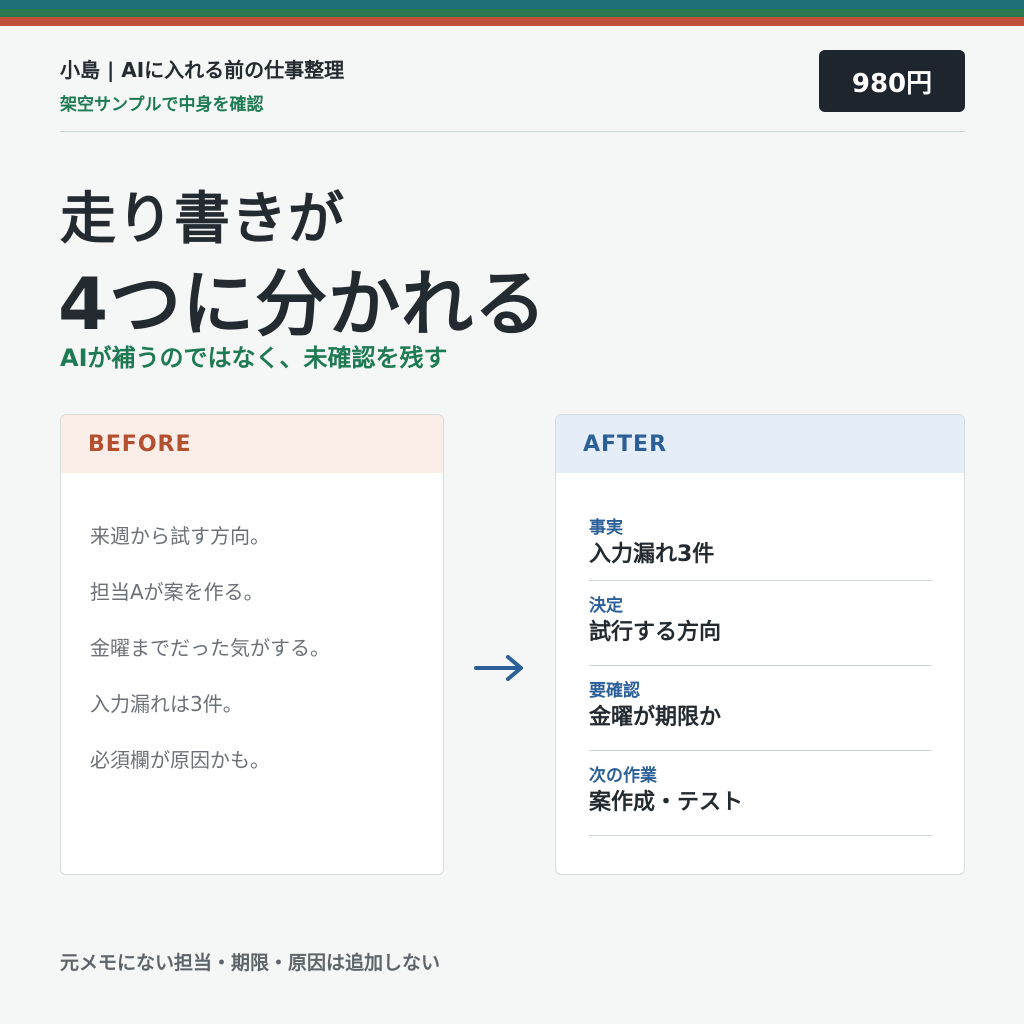 The height and width of the screenshot is (1024, 1024). What do you see at coordinates (652, 554) in the screenshot?
I see `field-value: 入力漏れ3件` at bounding box center [652, 554].